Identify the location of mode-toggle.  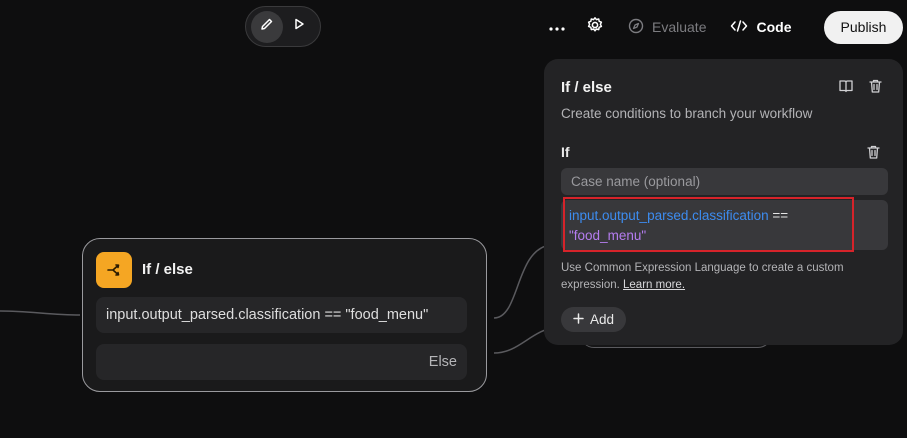
(283, 26).